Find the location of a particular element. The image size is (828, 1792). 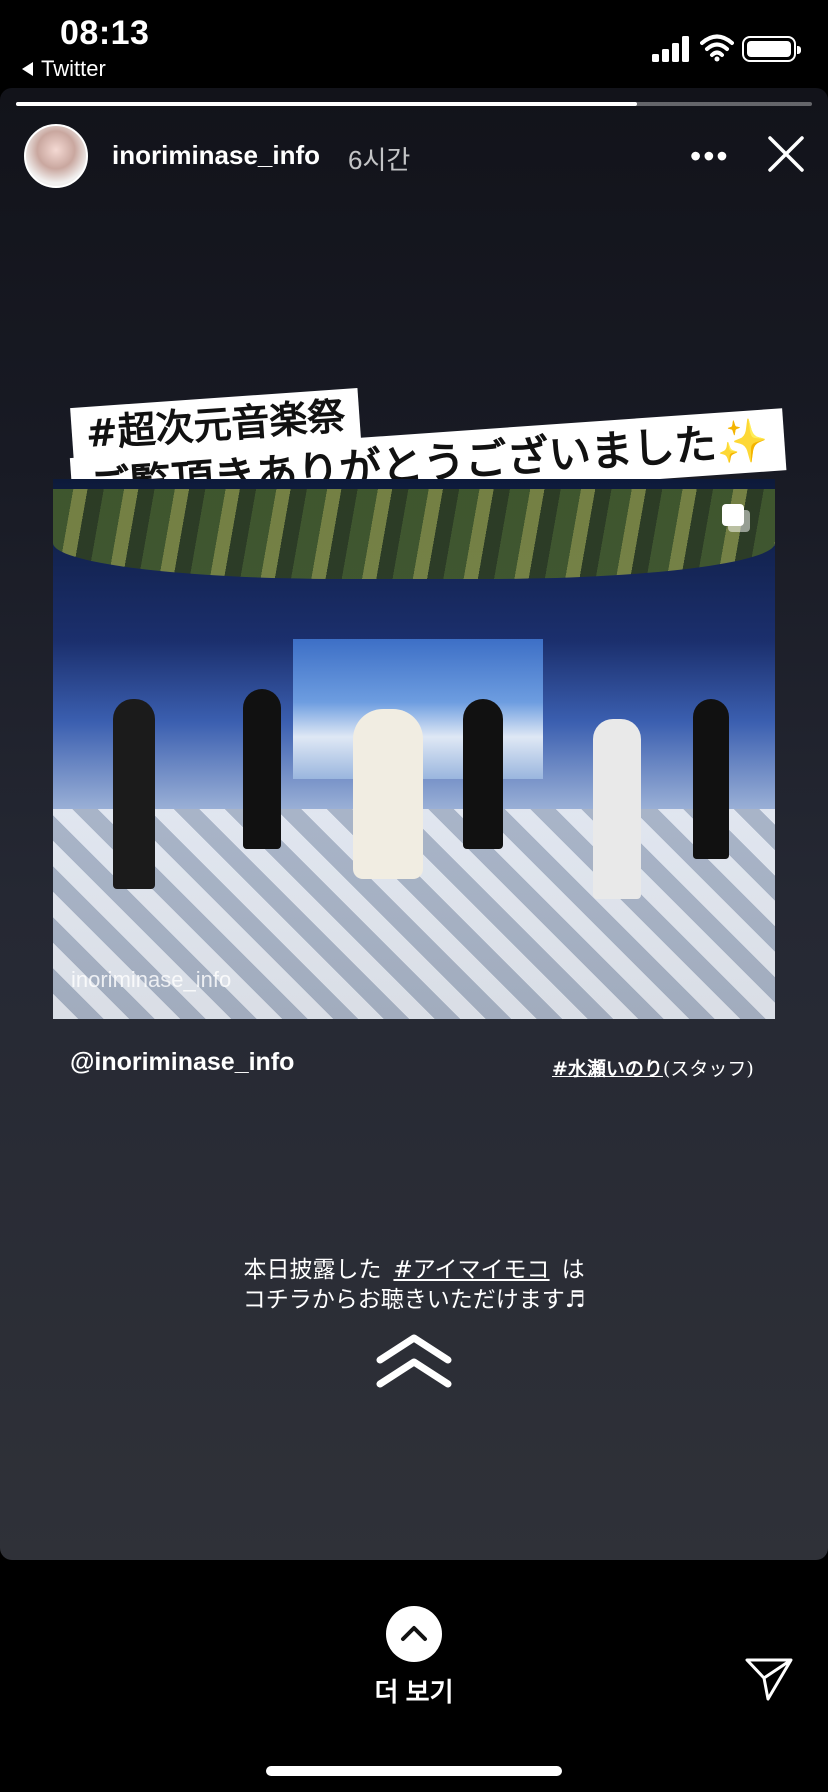

chevron-up-icon is located at coordinates (414, 1633).